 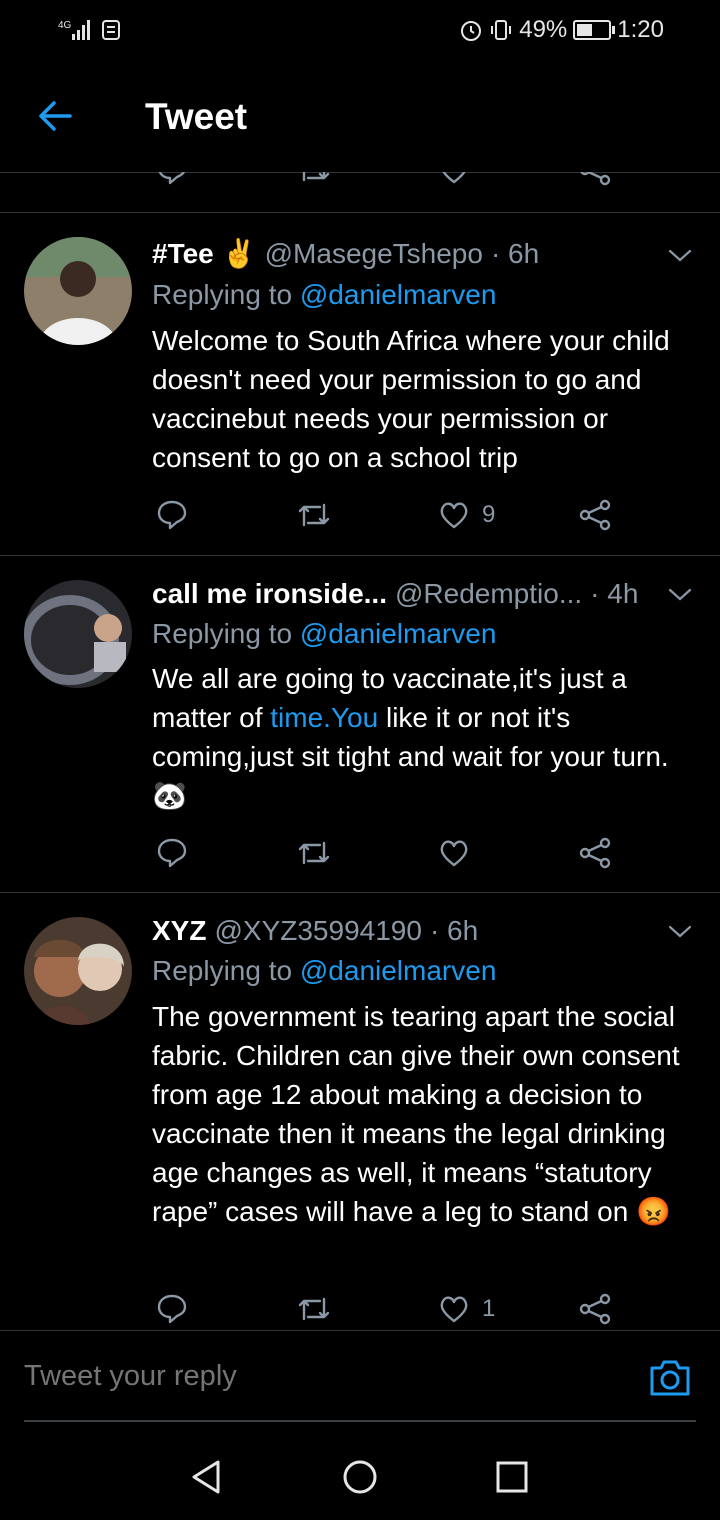 I want to click on status-bar: 4G 49% 1:20, so click(x=360, y=31).